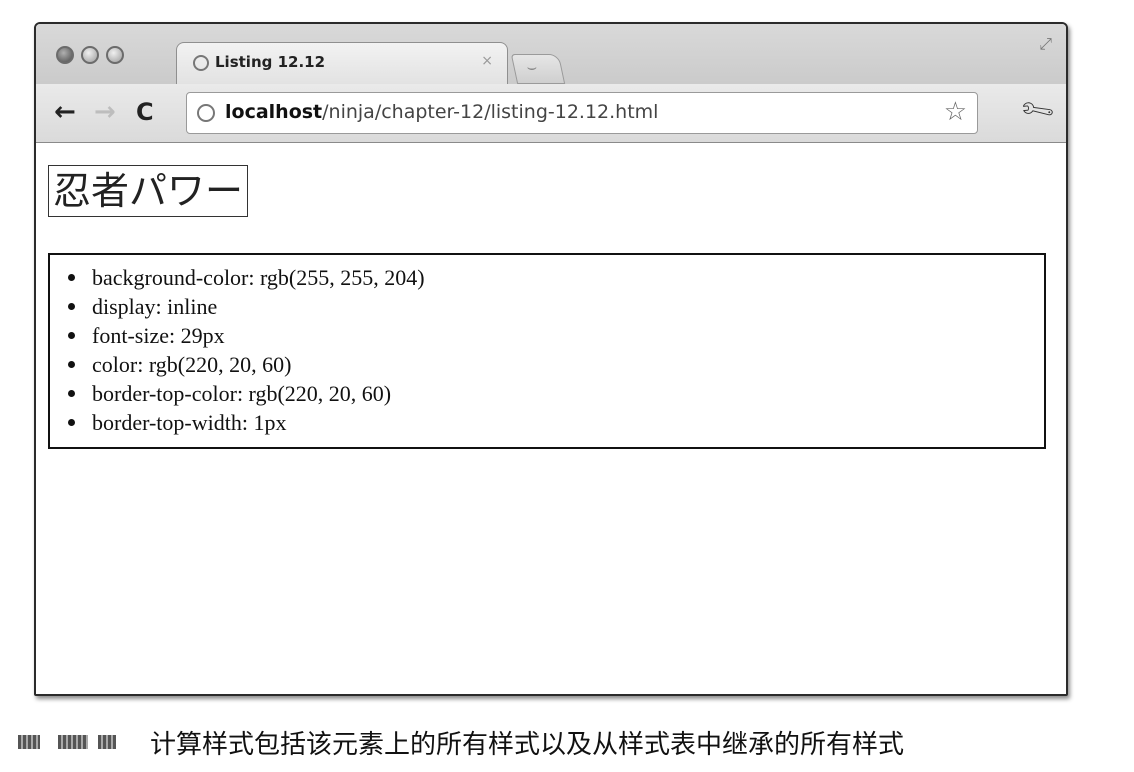  What do you see at coordinates (105, 112) in the screenshot?
I see `arrow-right-icon: →` at bounding box center [105, 112].